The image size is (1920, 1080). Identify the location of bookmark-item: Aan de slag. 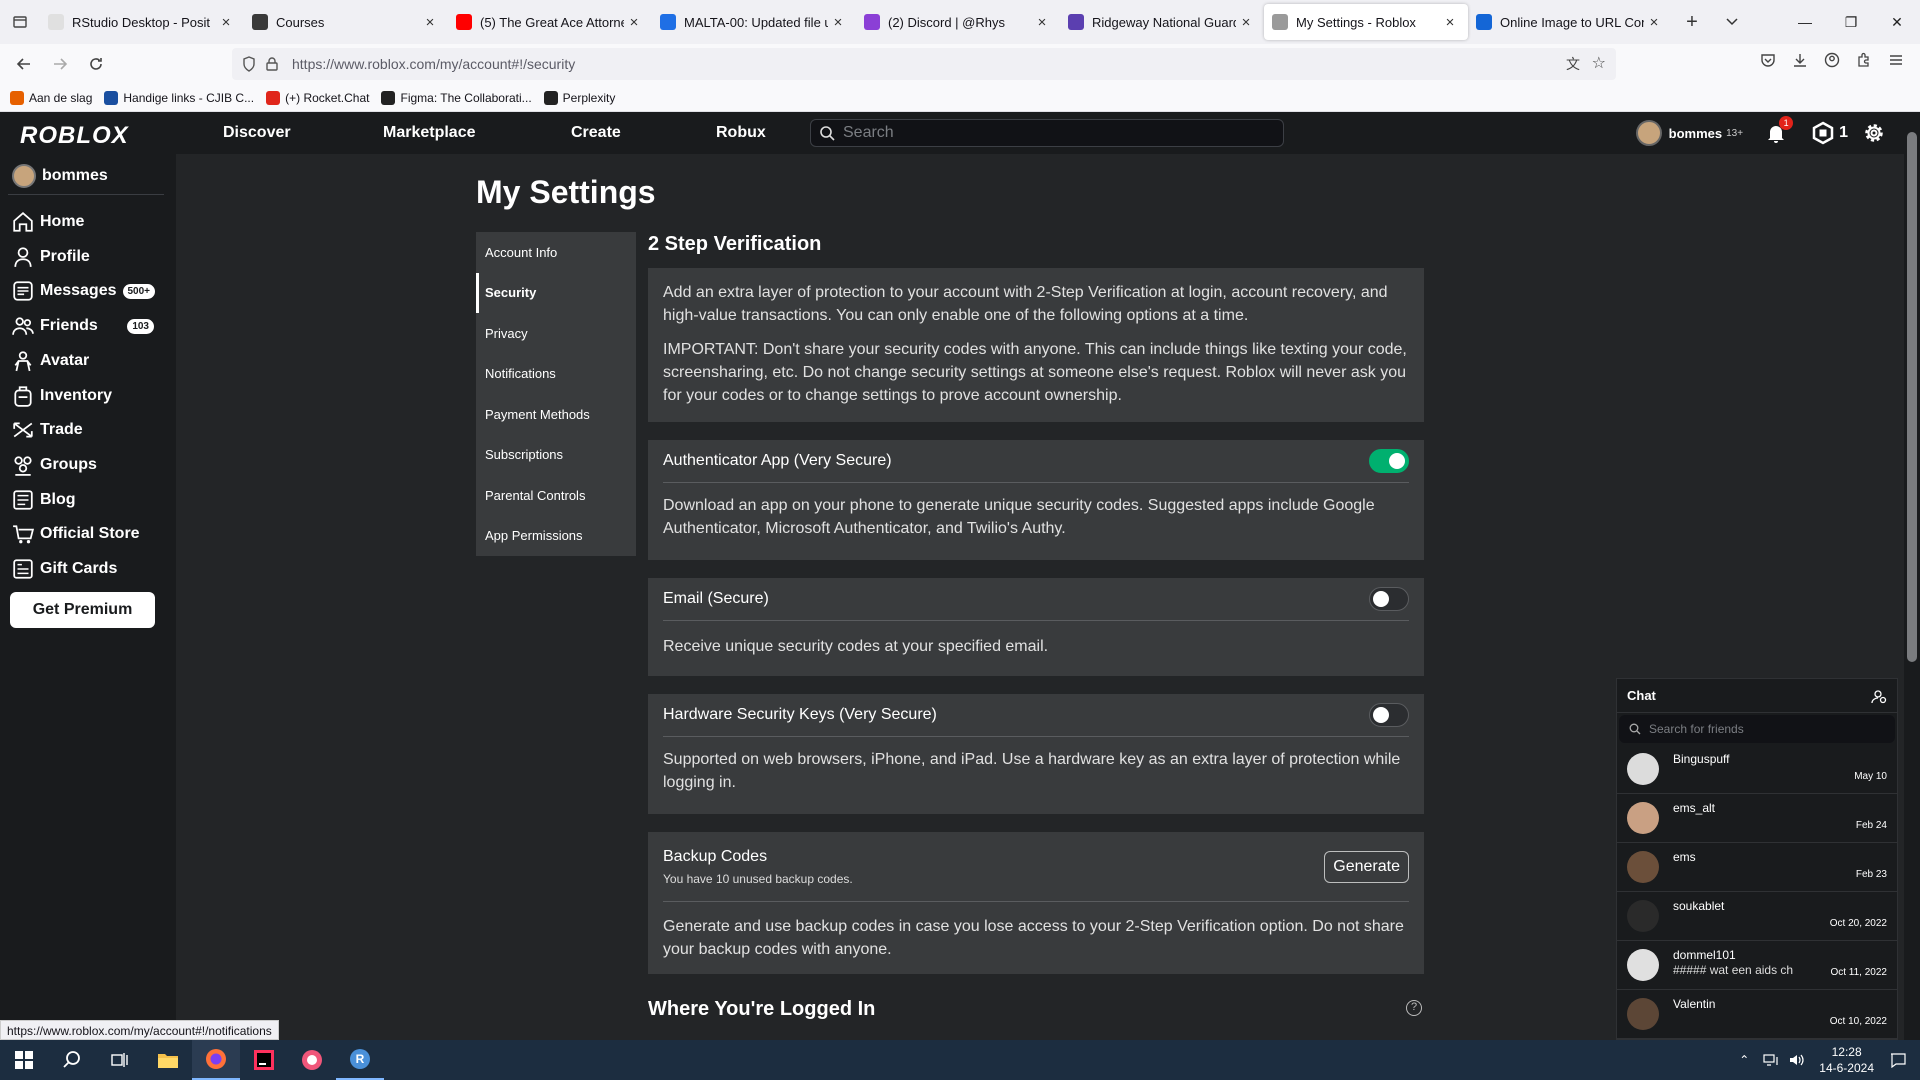
(51, 97).